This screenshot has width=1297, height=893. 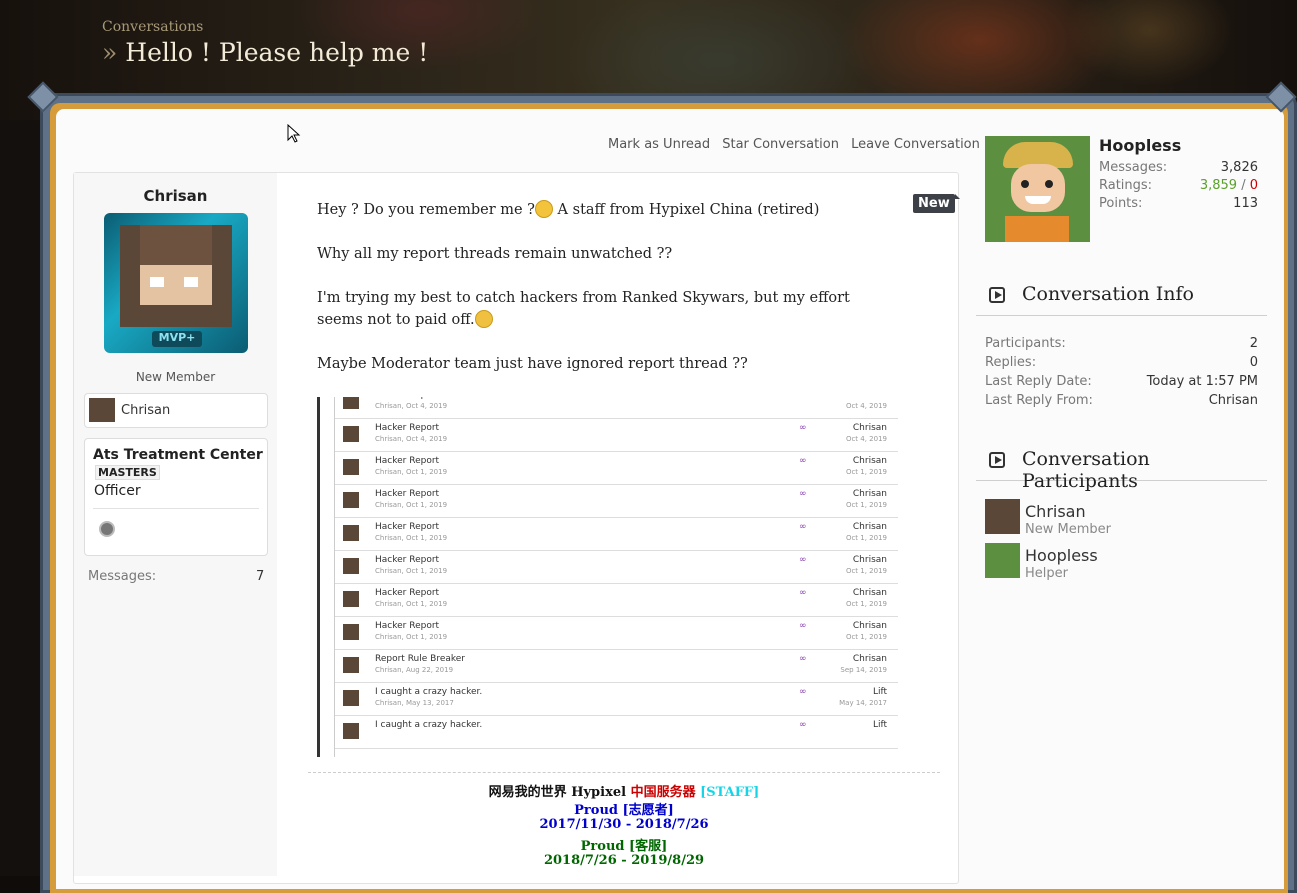 I want to click on profile-points-value: 113, so click(x=1245, y=203).